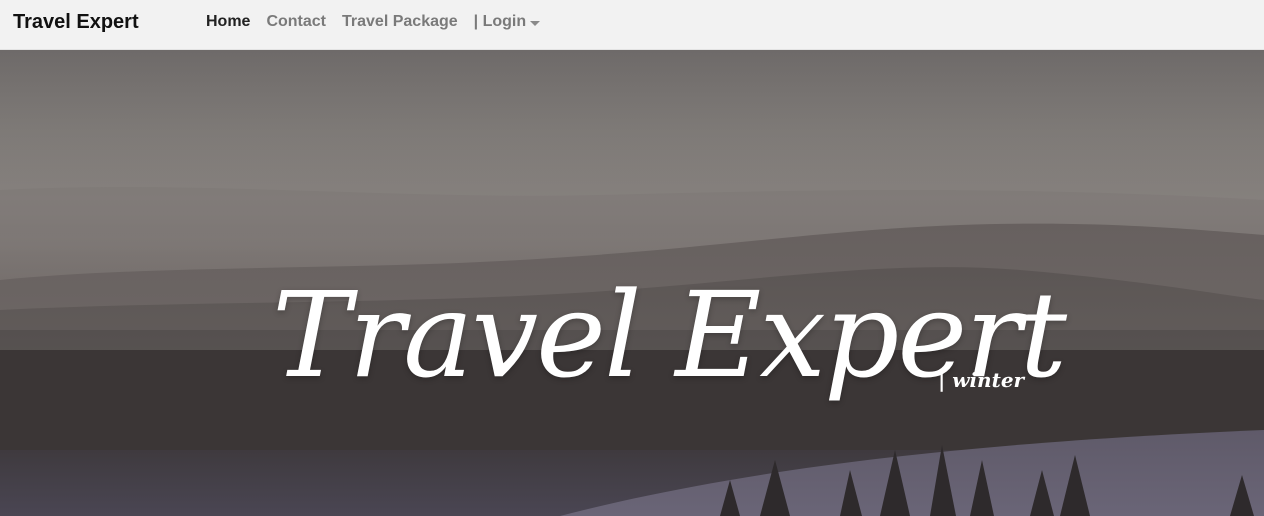 The width and height of the screenshot is (1264, 516). Describe the element at coordinates (981, 380) in the screenshot. I see `hero-subtitle: | winter` at that location.